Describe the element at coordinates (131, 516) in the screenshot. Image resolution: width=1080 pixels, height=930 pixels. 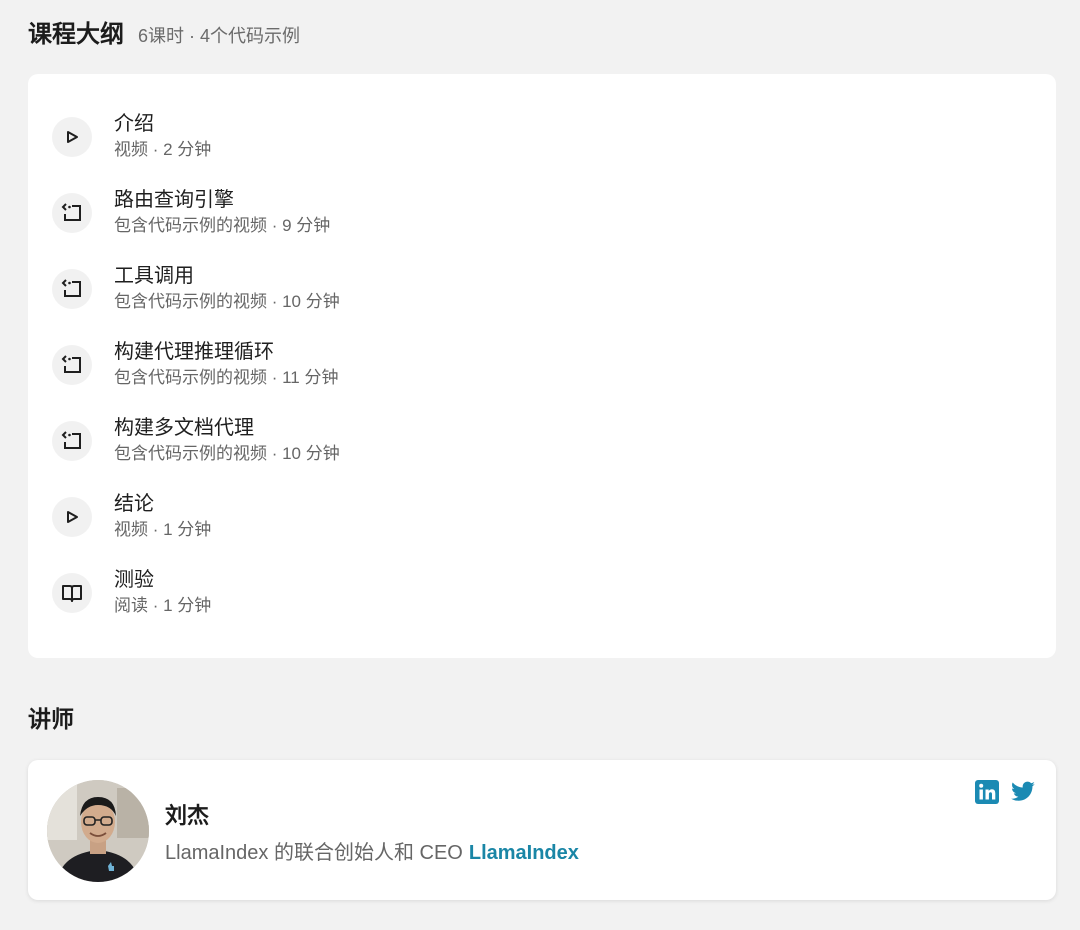
I see `lesson-item: 结论 视频 · 1 分钟` at that location.